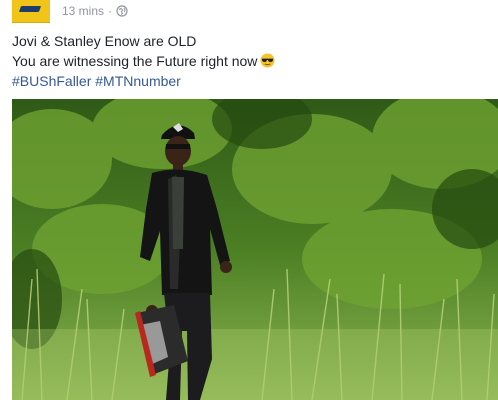  I want to click on post-line-2: You are witnessing the Future right now, so click(252, 61).